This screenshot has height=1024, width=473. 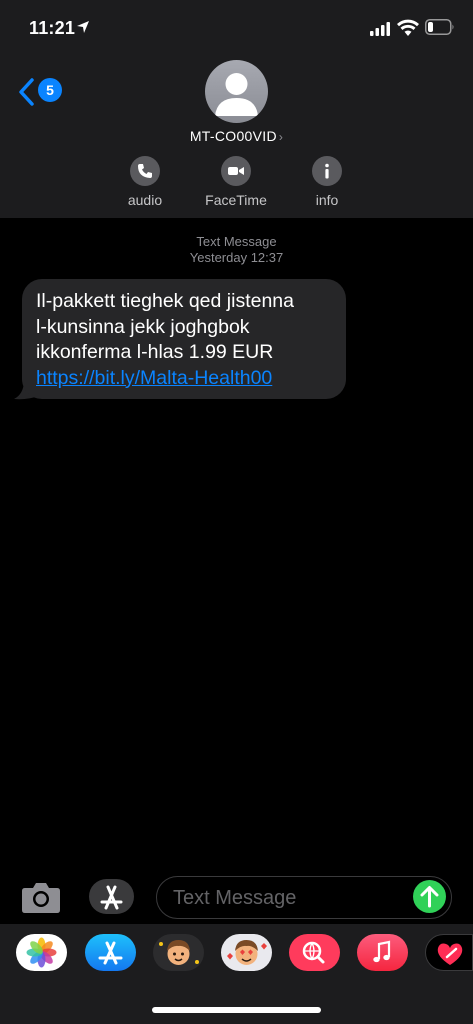 I want to click on web-search-app-button, so click(x=314, y=952).